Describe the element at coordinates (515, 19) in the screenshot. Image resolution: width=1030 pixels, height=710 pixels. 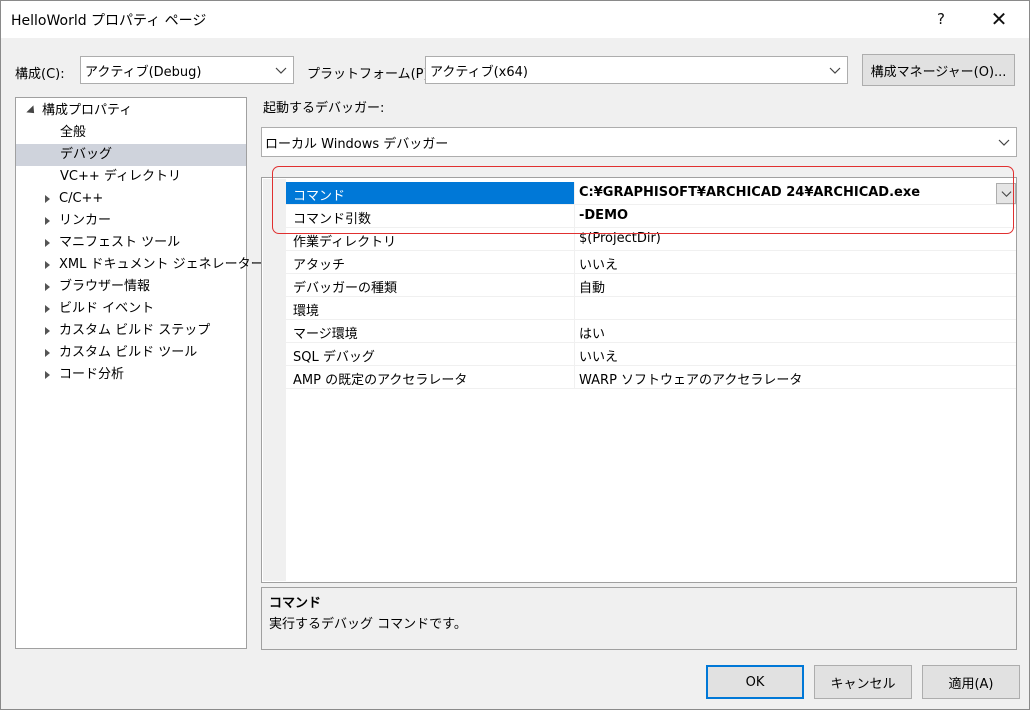
I see `title-bar: HelloWorld プロパティ ページ ? ✕` at that location.